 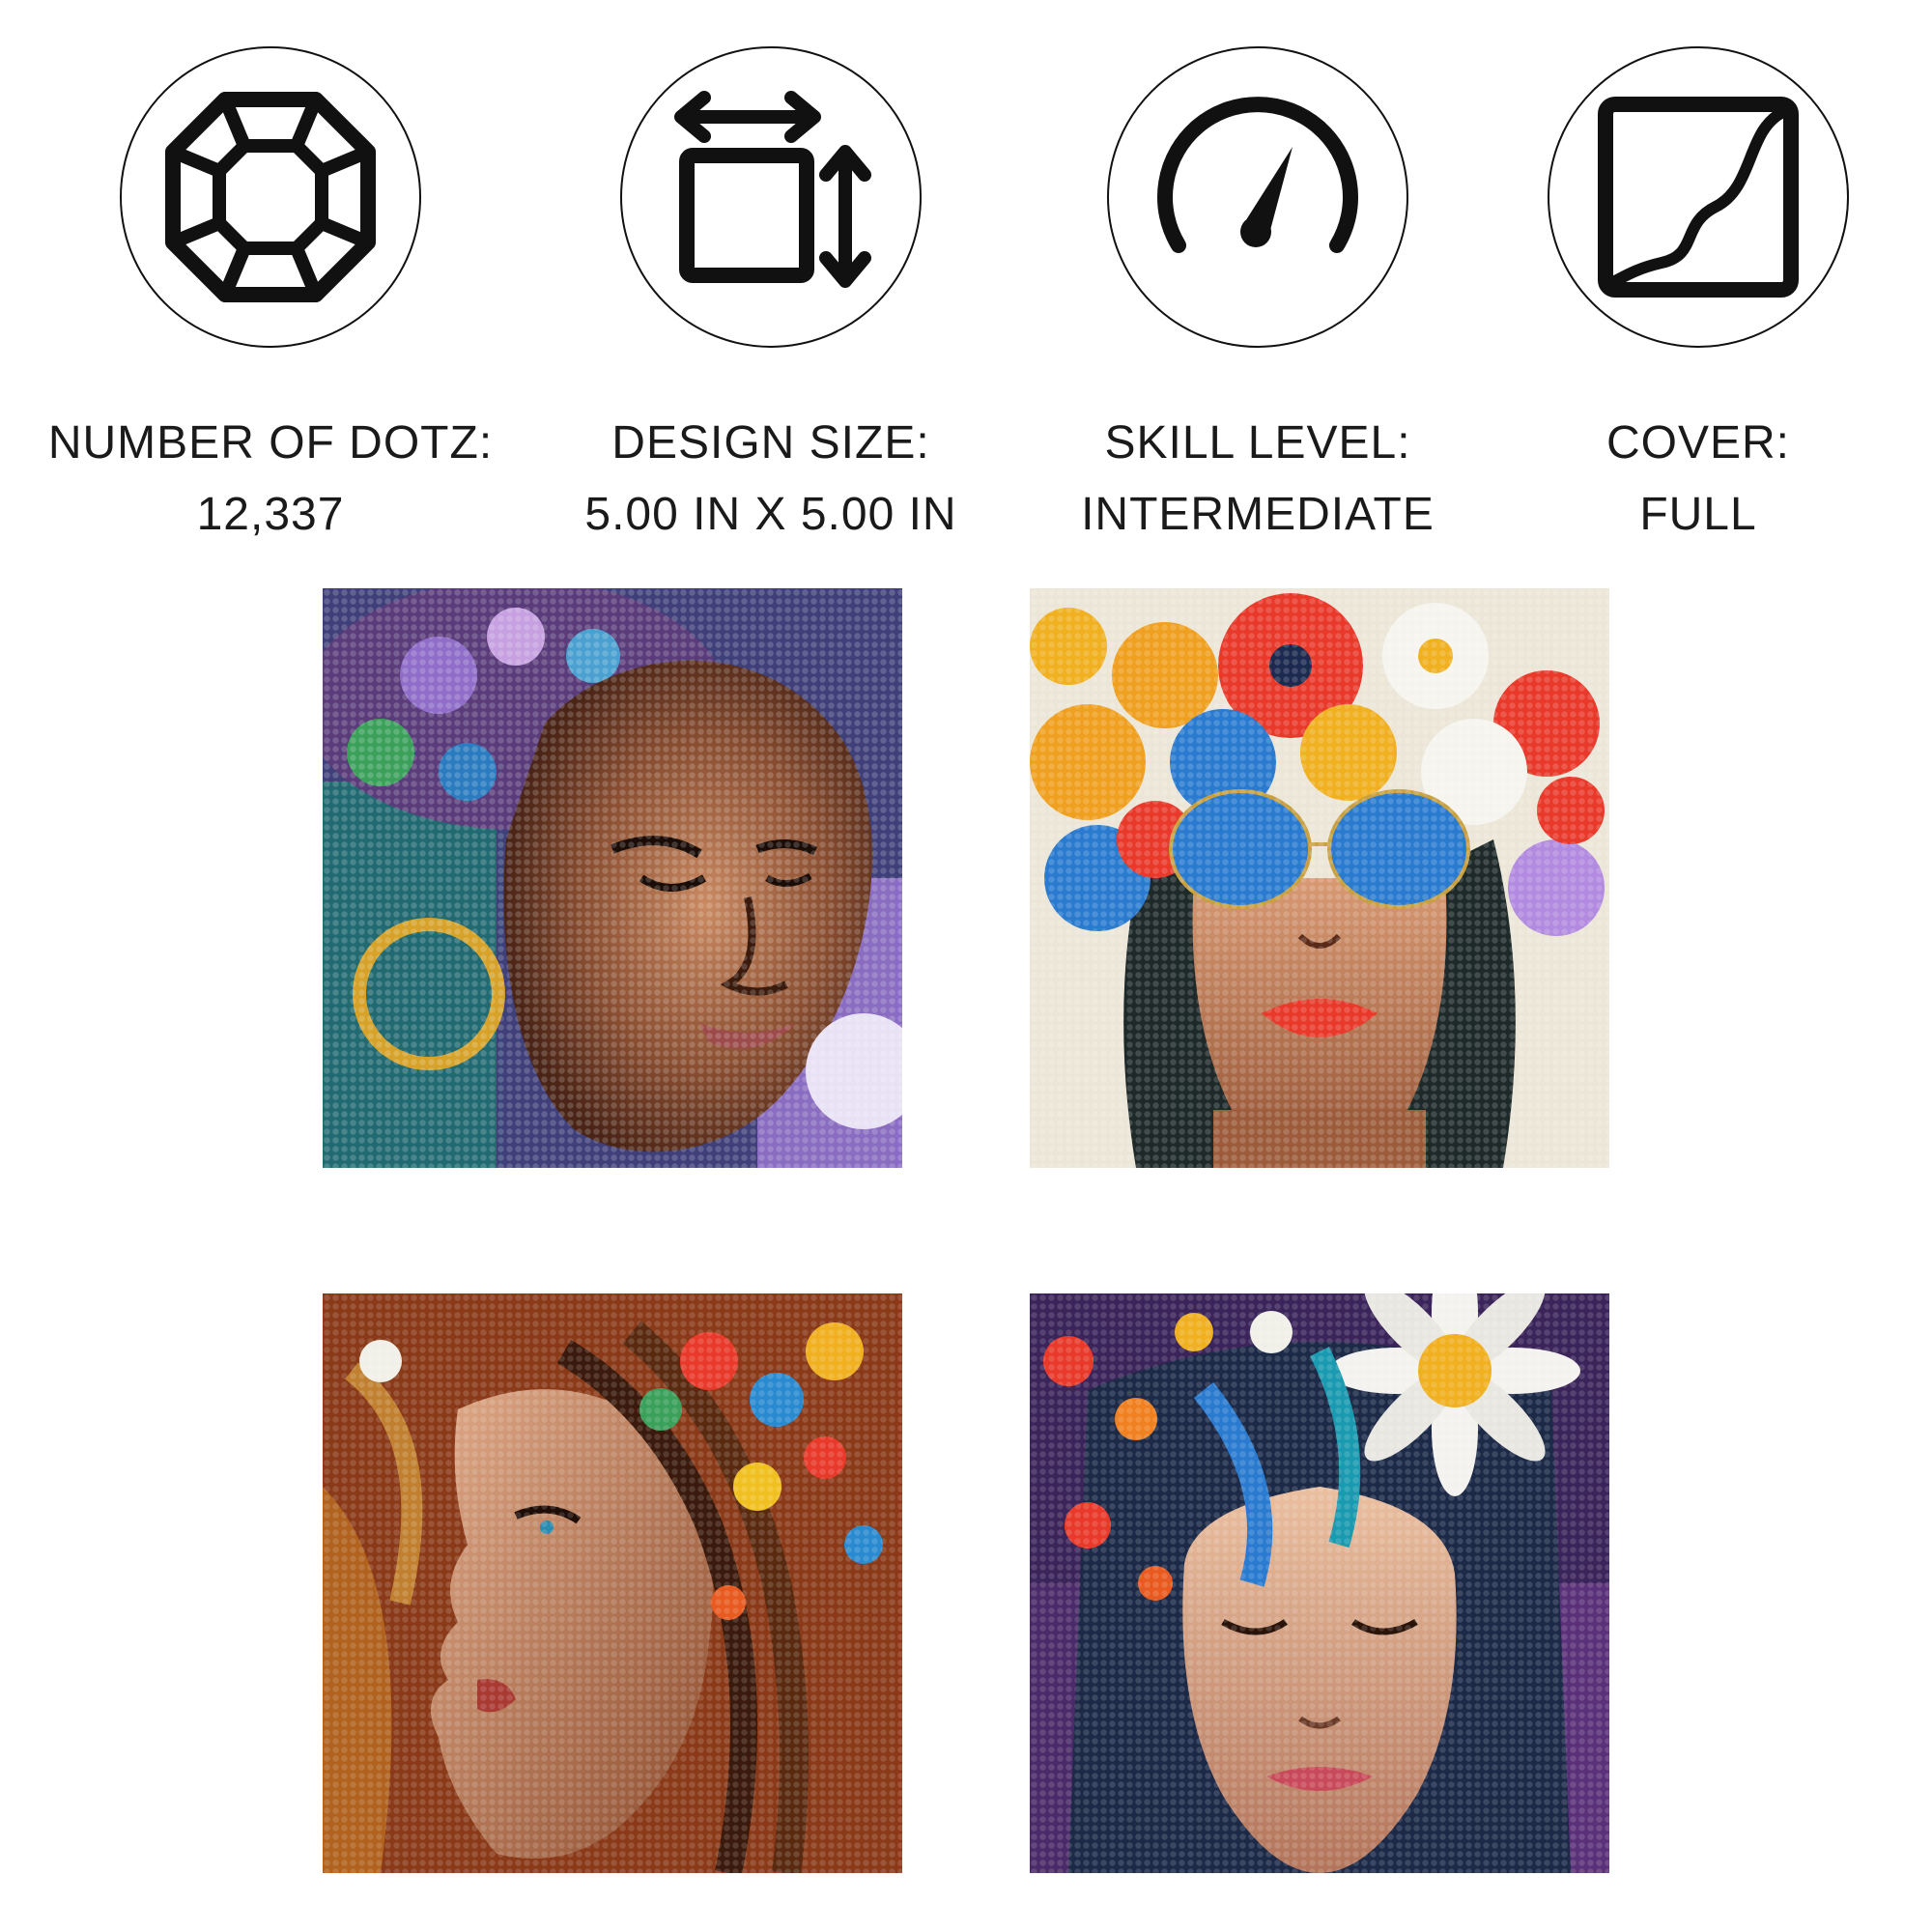 I want to click on feature-value: 12,337, so click(x=270, y=514).